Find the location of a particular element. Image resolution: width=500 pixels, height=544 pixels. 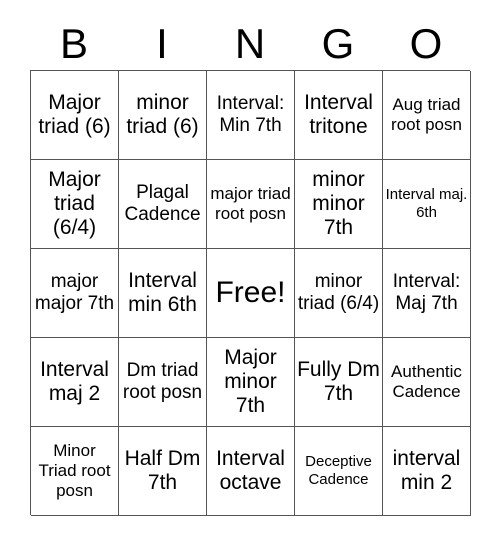

bingo-cell-r2c4: minor minor 7th is located at coordinates (339, 204).